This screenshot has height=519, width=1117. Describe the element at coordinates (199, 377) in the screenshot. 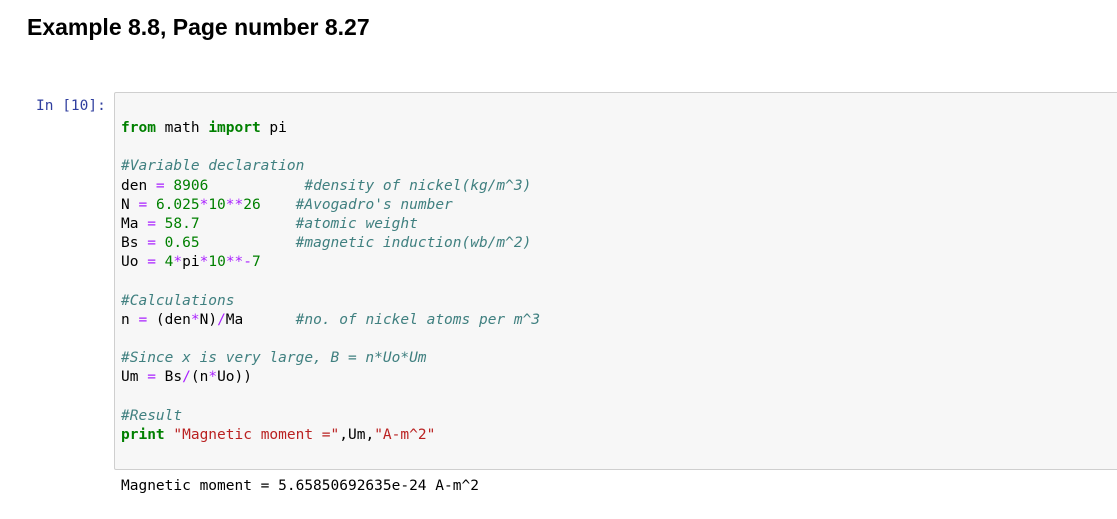

I see `code-text: (n` at that location.